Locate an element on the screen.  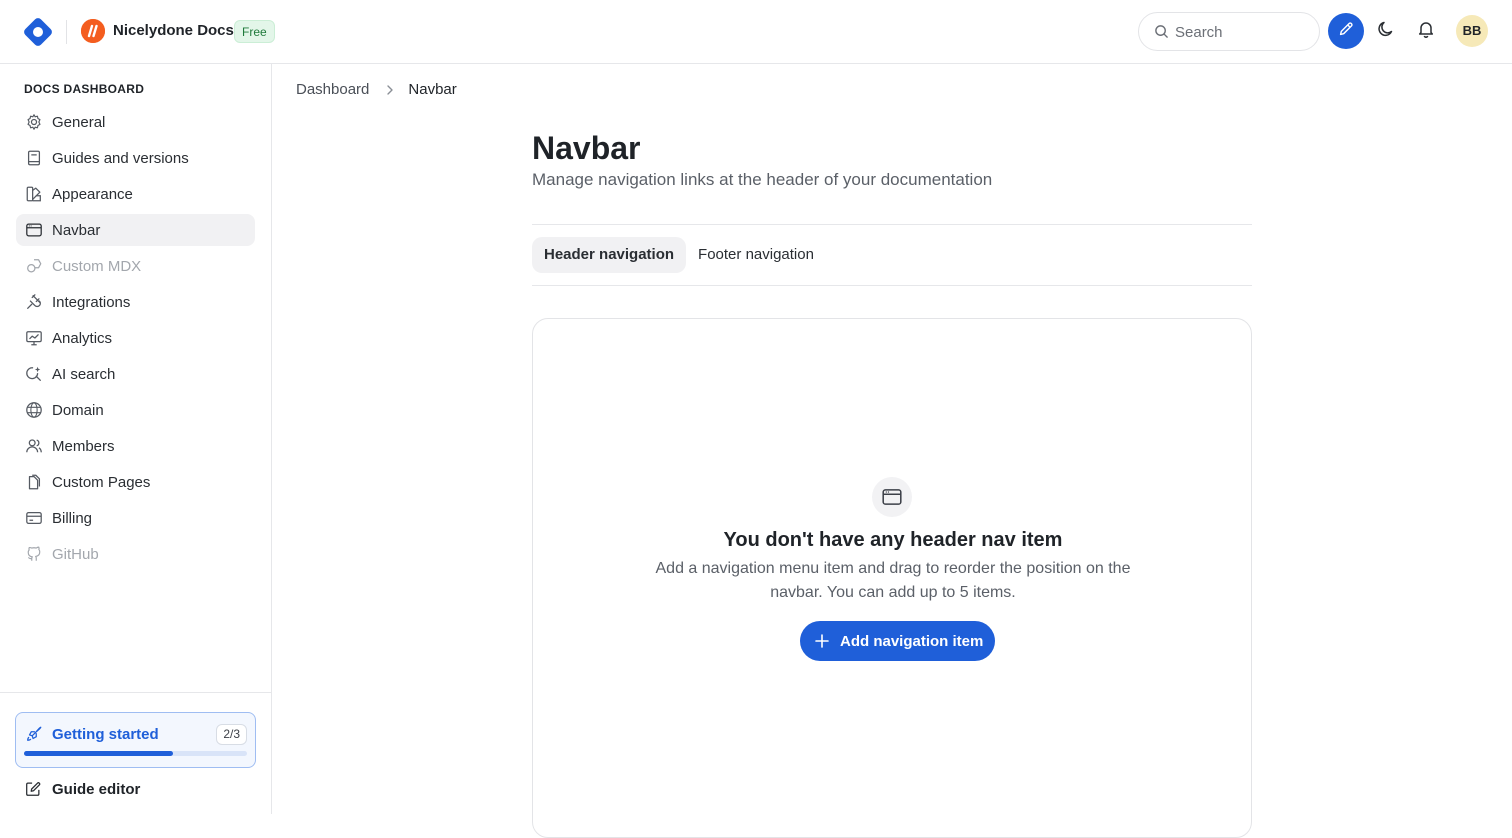
sidebar-item-label: General is located at coordinates (79, 122).